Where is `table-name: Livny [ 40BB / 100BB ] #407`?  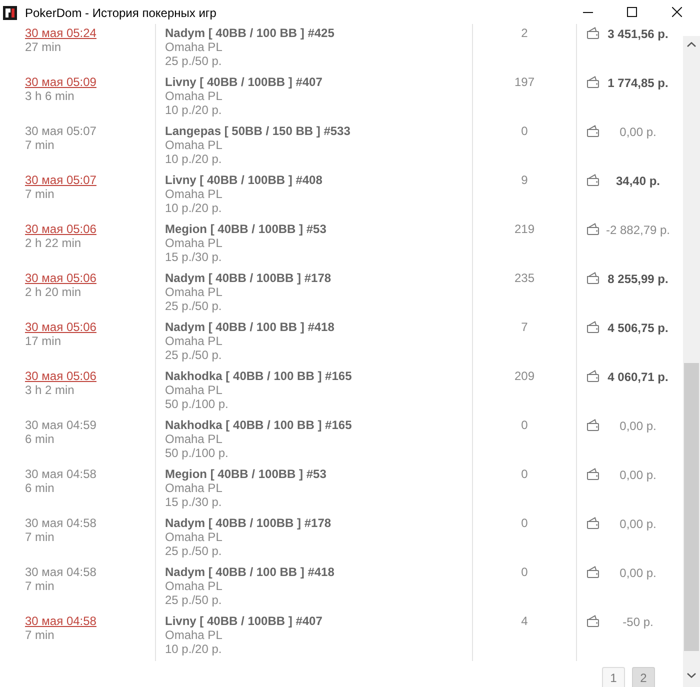
table-name: Livny [ 40BB / 100BB ] #407 is located at coordinates (243, 82).